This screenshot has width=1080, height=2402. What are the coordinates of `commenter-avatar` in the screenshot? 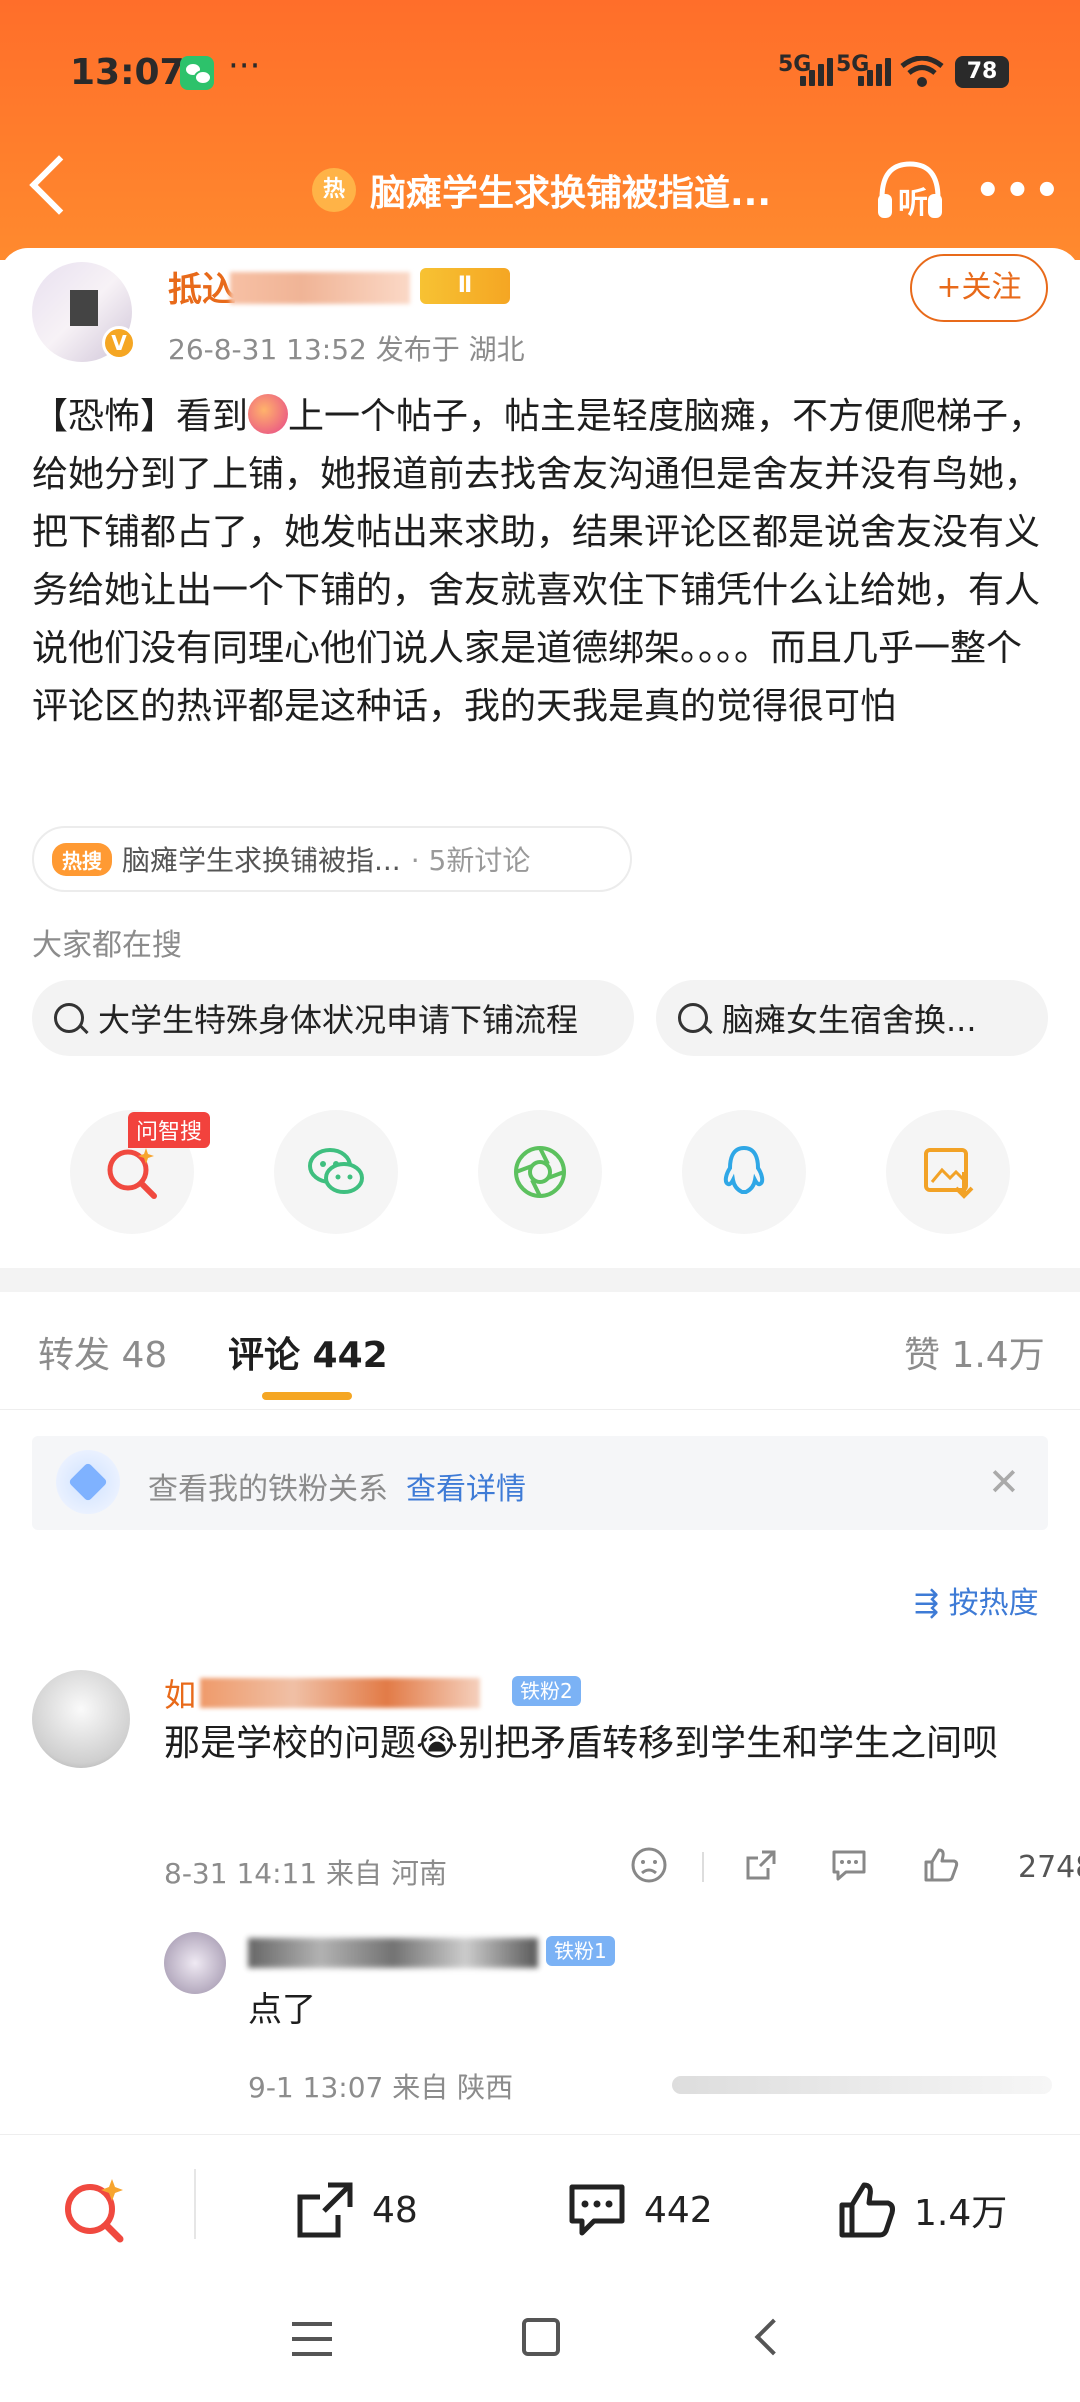 It's located at (81, 1719).